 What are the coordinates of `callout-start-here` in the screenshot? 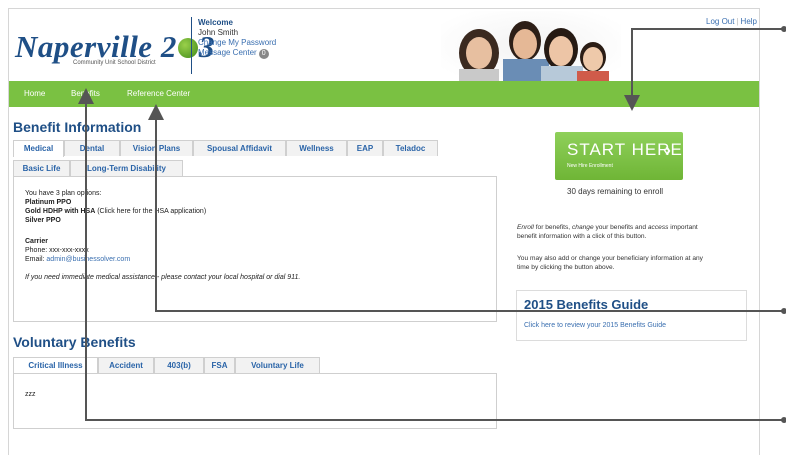 It's located at (705, 69).